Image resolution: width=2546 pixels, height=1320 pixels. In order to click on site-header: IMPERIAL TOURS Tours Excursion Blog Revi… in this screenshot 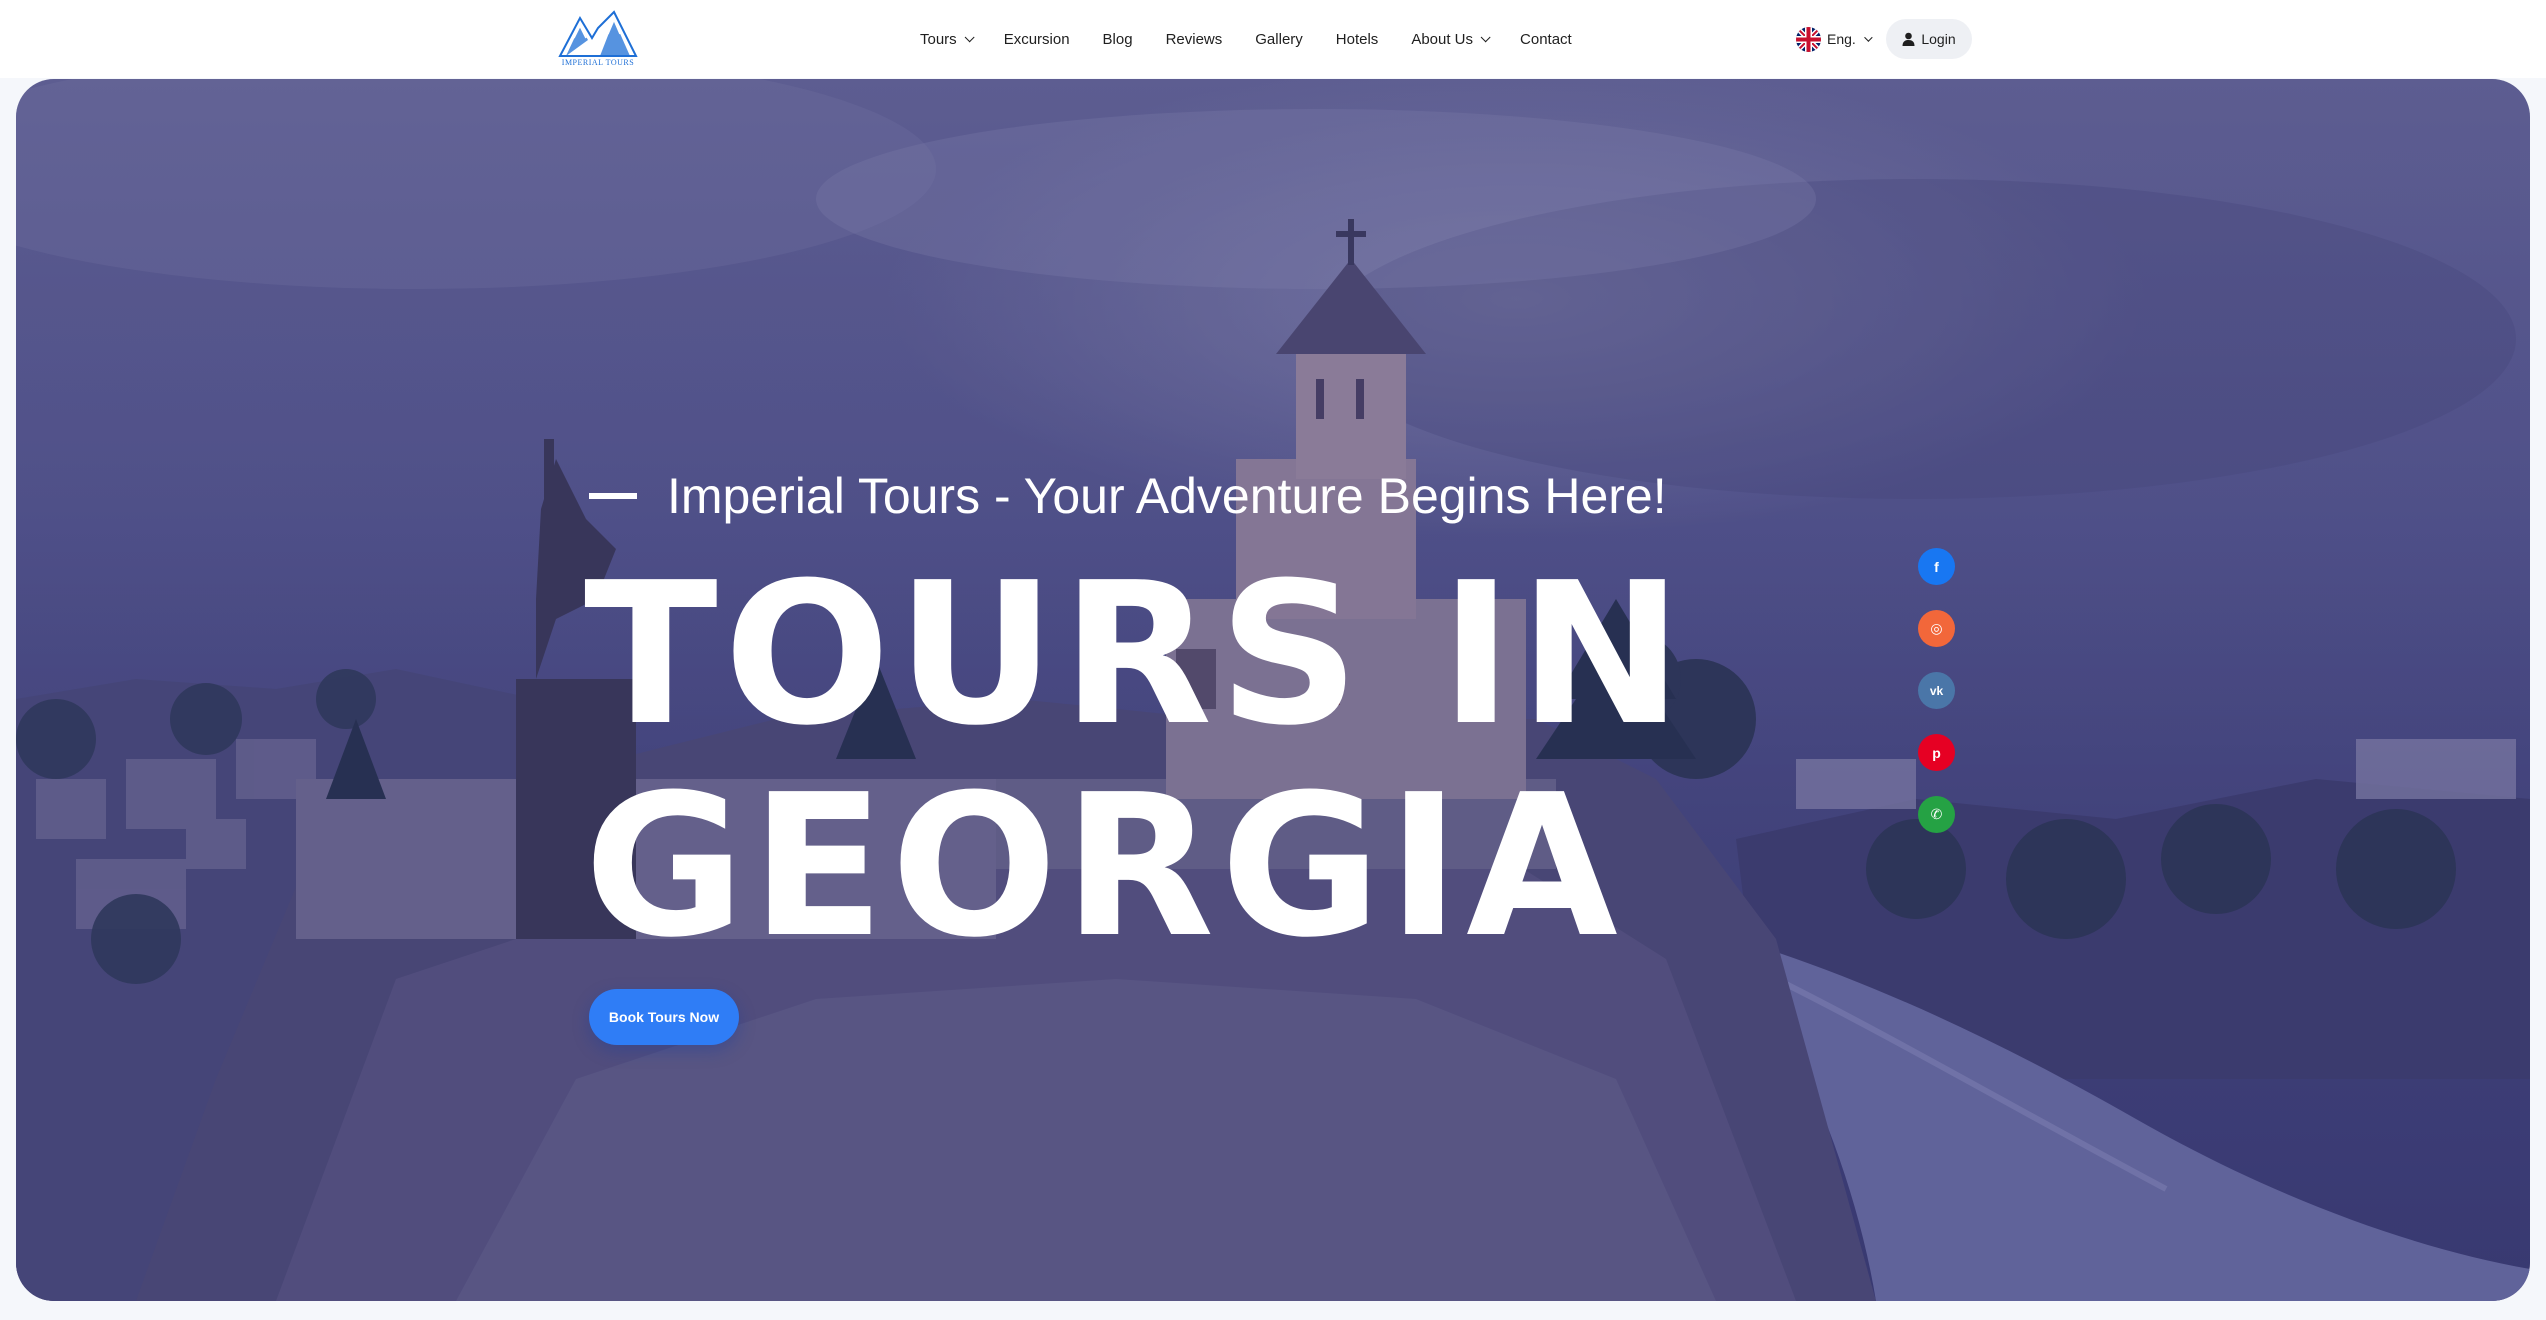, I will do `click(1273, 39)`.